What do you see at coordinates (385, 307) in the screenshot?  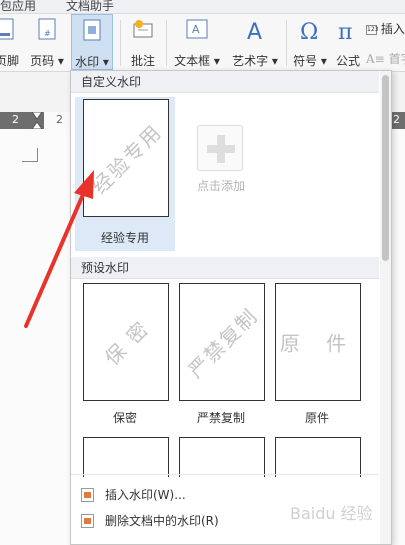 I see `dropdown-scrollbar` at bounding box center [385, 307].